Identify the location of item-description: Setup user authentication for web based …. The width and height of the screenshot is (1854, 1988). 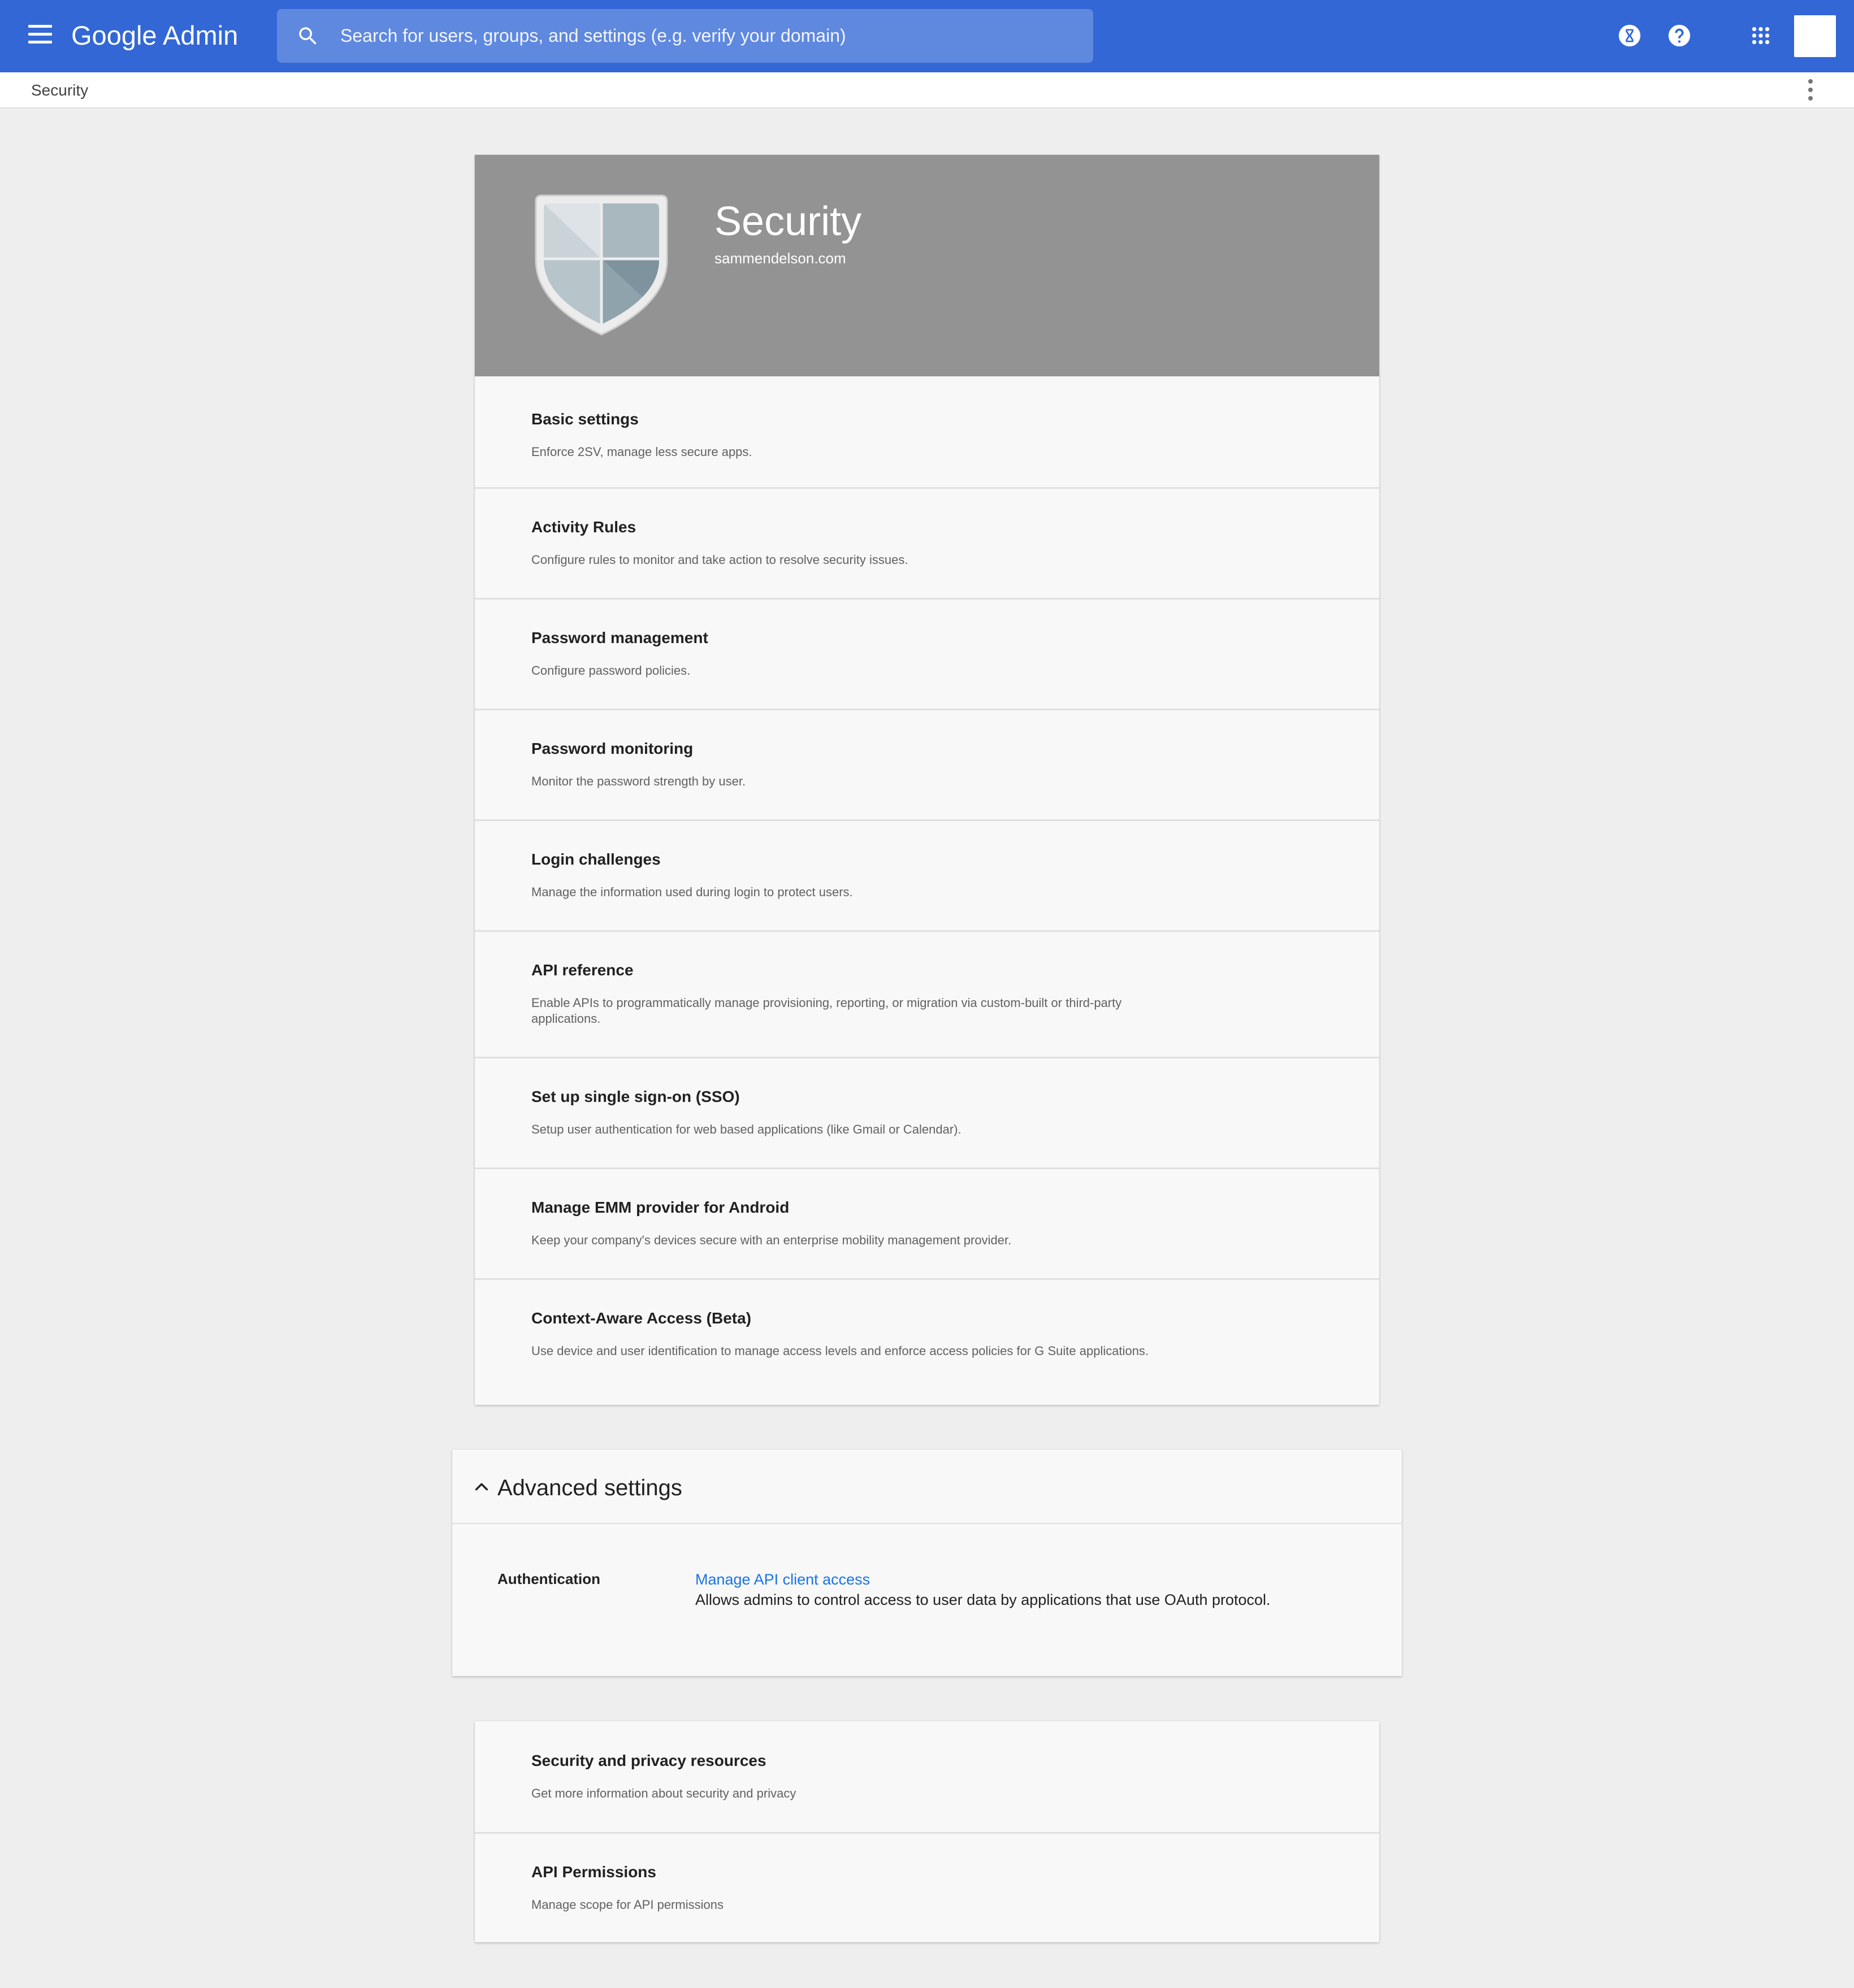
(746, 1129).